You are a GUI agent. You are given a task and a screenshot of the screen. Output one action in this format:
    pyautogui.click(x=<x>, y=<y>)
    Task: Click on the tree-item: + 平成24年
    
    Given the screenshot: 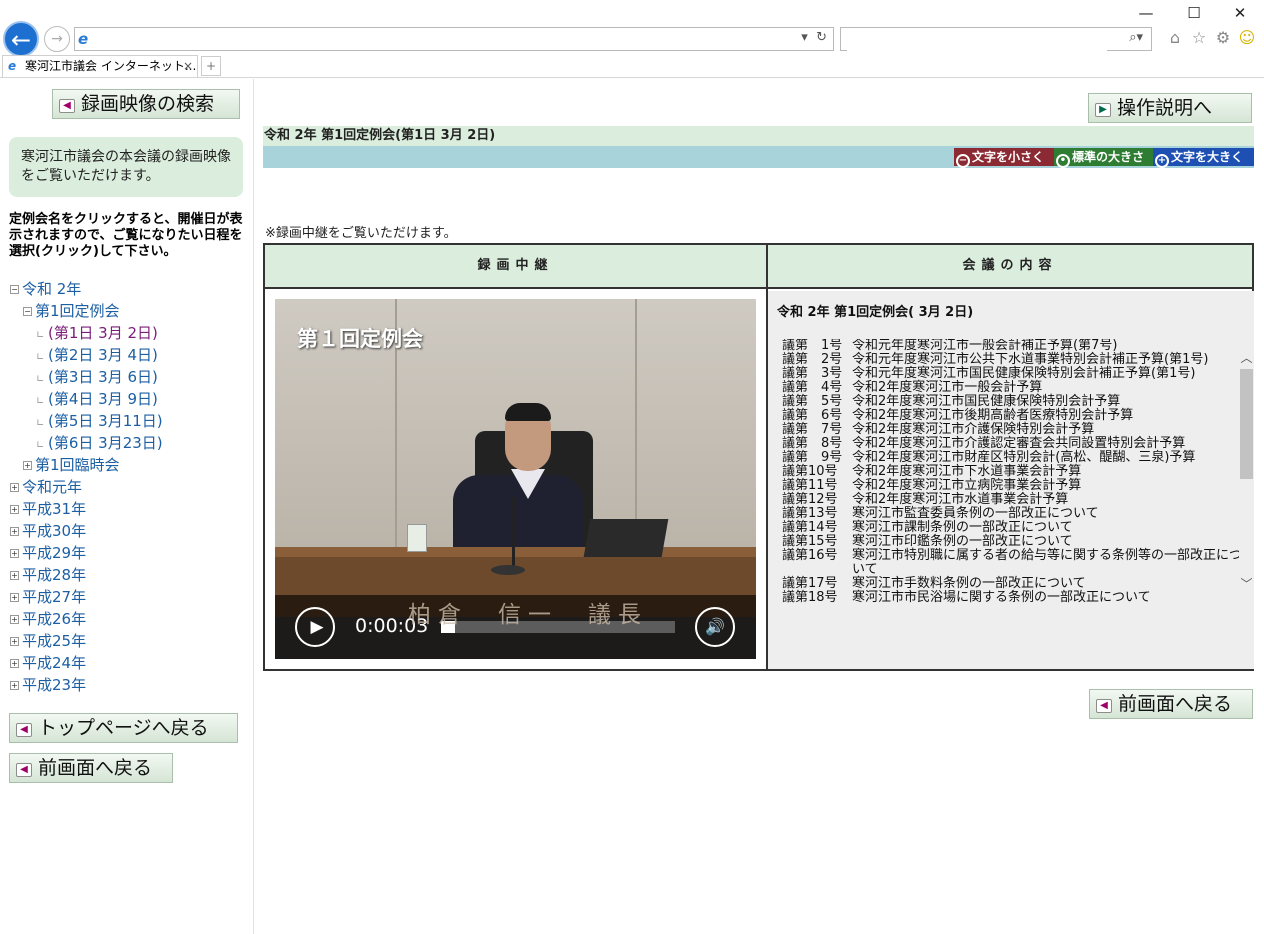 What is the action you would take?
    pyautogui.click(x=86, y=663)
    